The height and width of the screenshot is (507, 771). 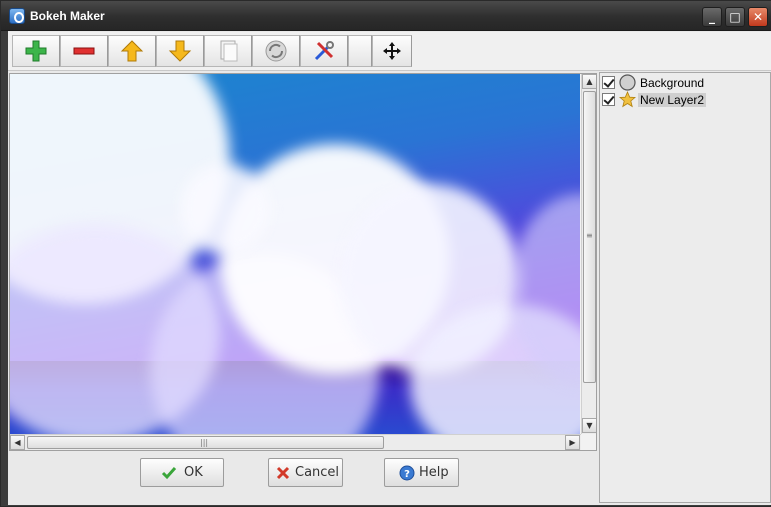 I want to click on toolbar, so click(x=389, y=51).